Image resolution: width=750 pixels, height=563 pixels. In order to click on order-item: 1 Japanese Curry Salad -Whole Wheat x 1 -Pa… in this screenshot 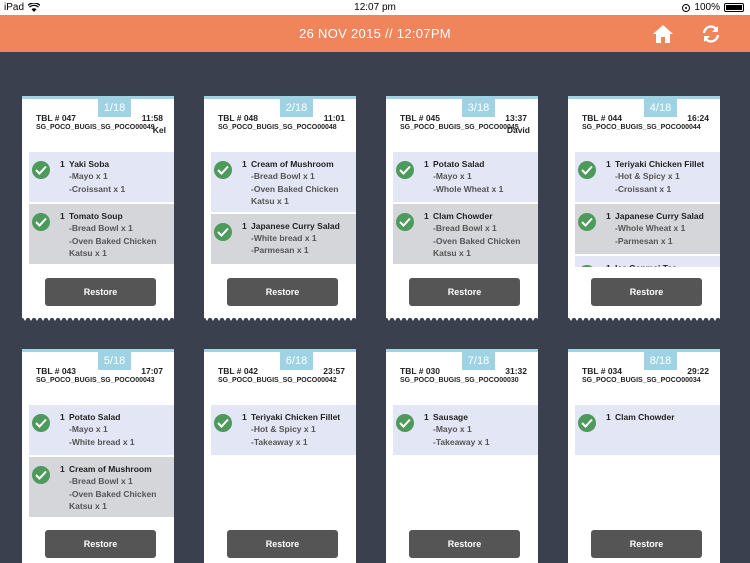, I will do `click(647, 229)`.